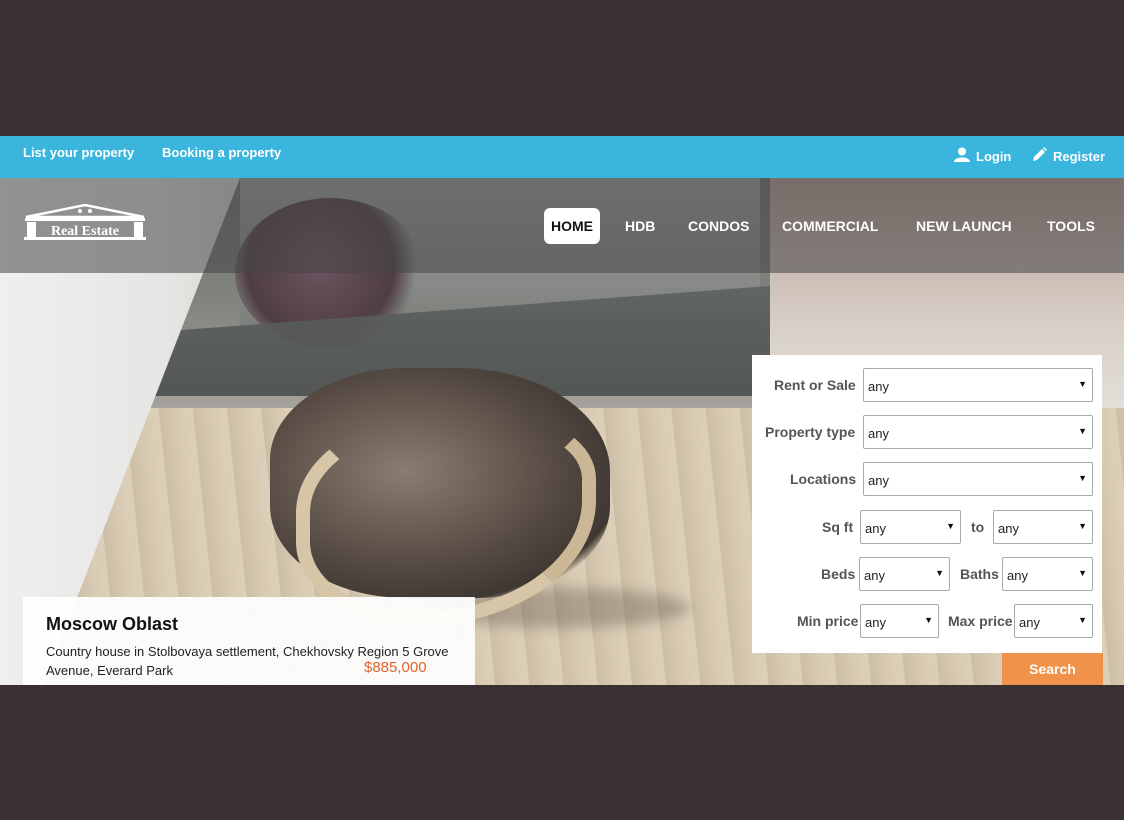  What do you see at coordinates (85, 231) in the screenshot?
I see `logo-text: Real Estate` at bounding box center [85, 231].